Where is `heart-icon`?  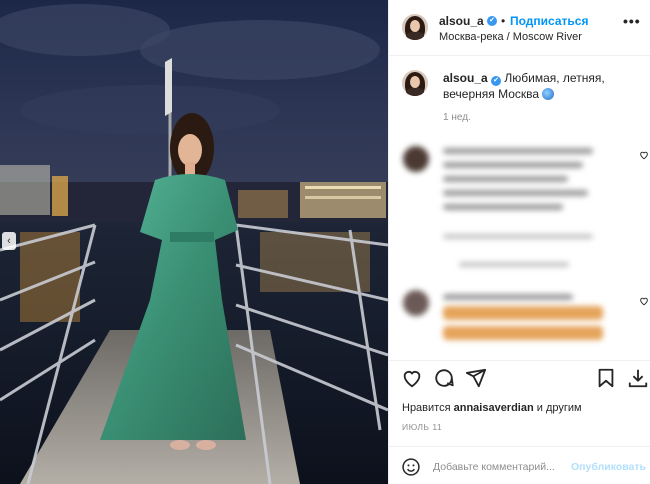 heart-icon is located at coordinates (412, 378).